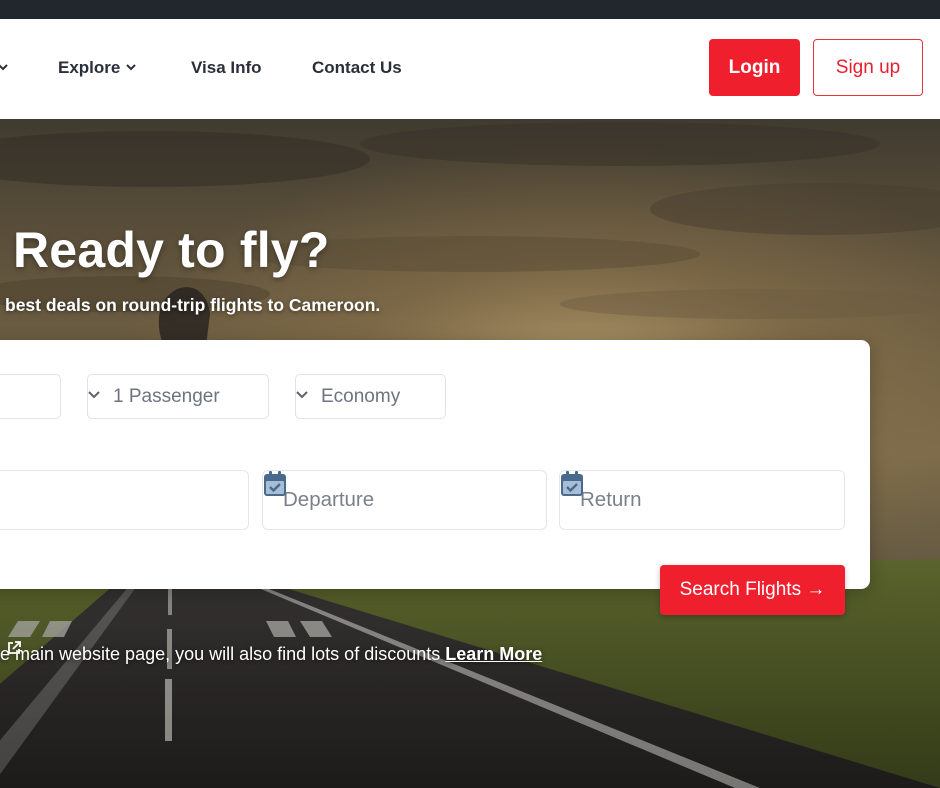  What do you see at coordinates (361, 396) in the screenshot?
I see `cabin-class-value: Economy` at bounding box center [361, 396].